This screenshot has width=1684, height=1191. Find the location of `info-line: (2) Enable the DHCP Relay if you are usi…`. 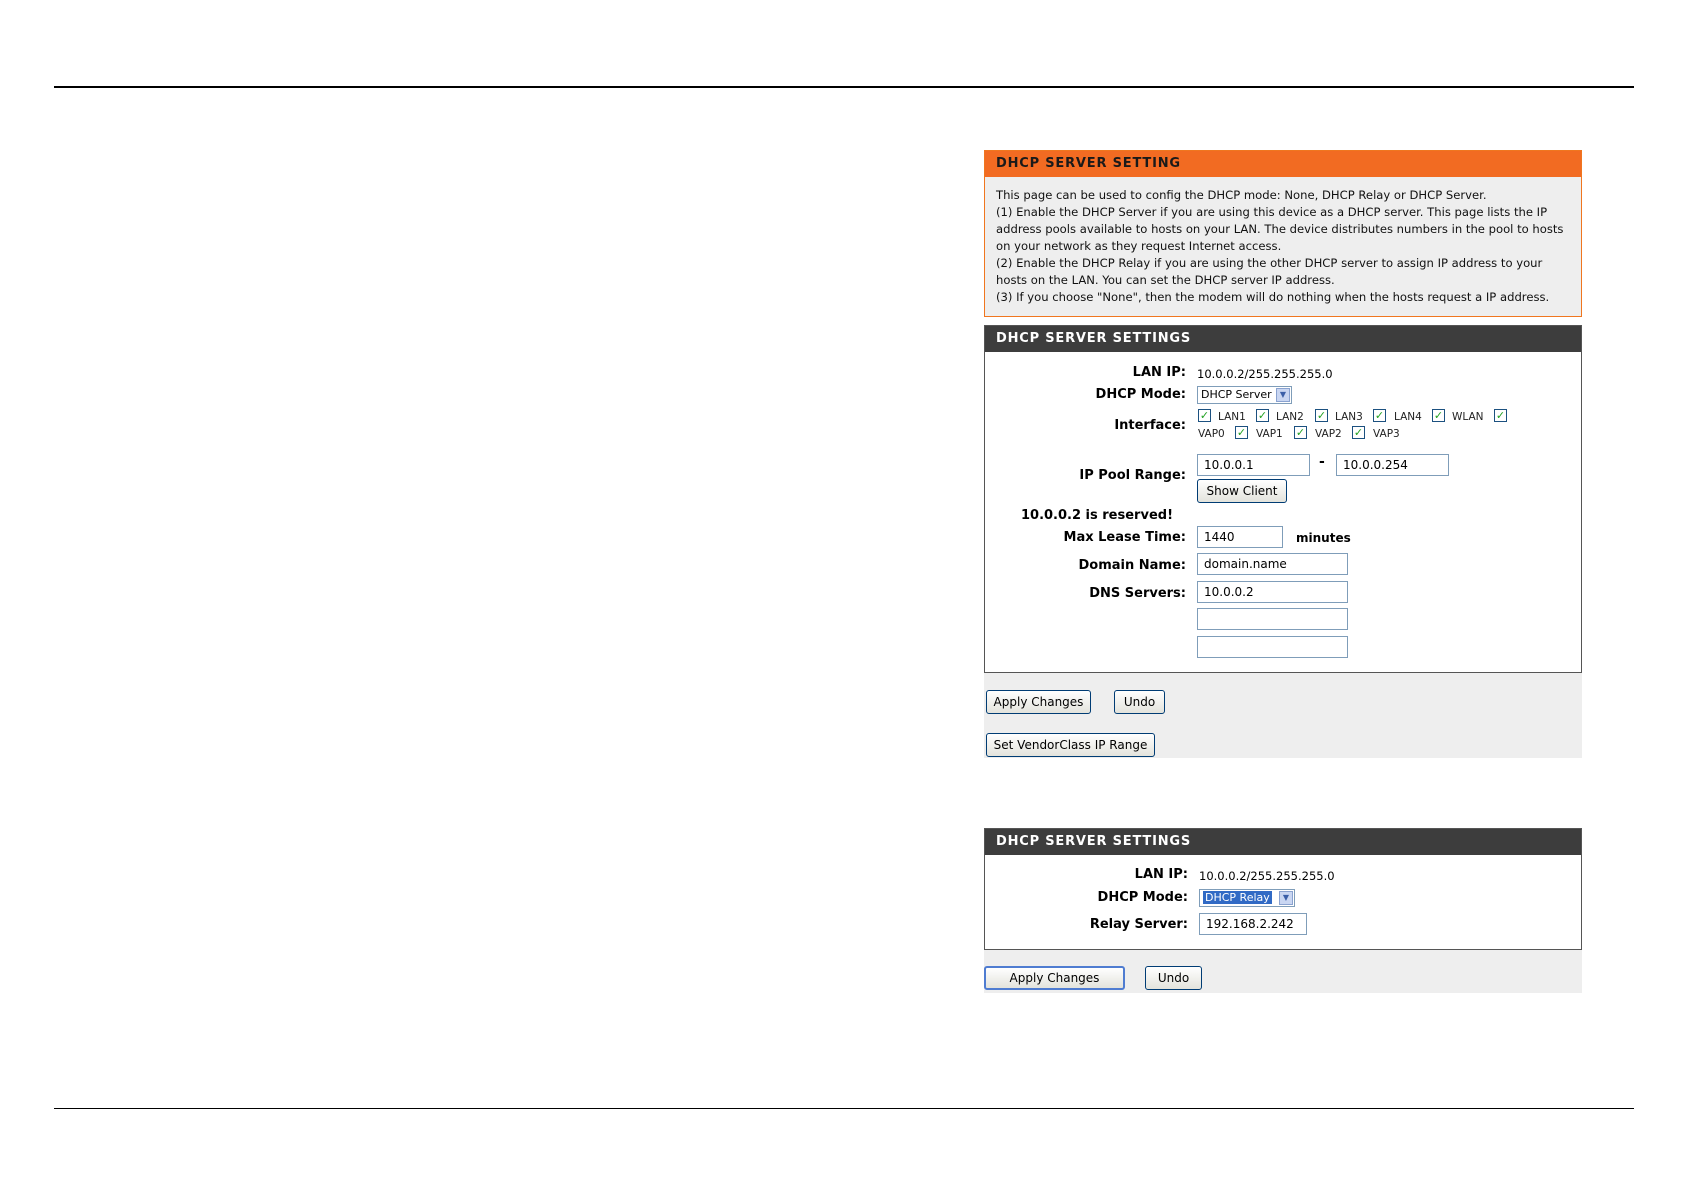

info-line: (2) Enable the DHCP Relay if you are usi… is located at coordinates (1269, 263).